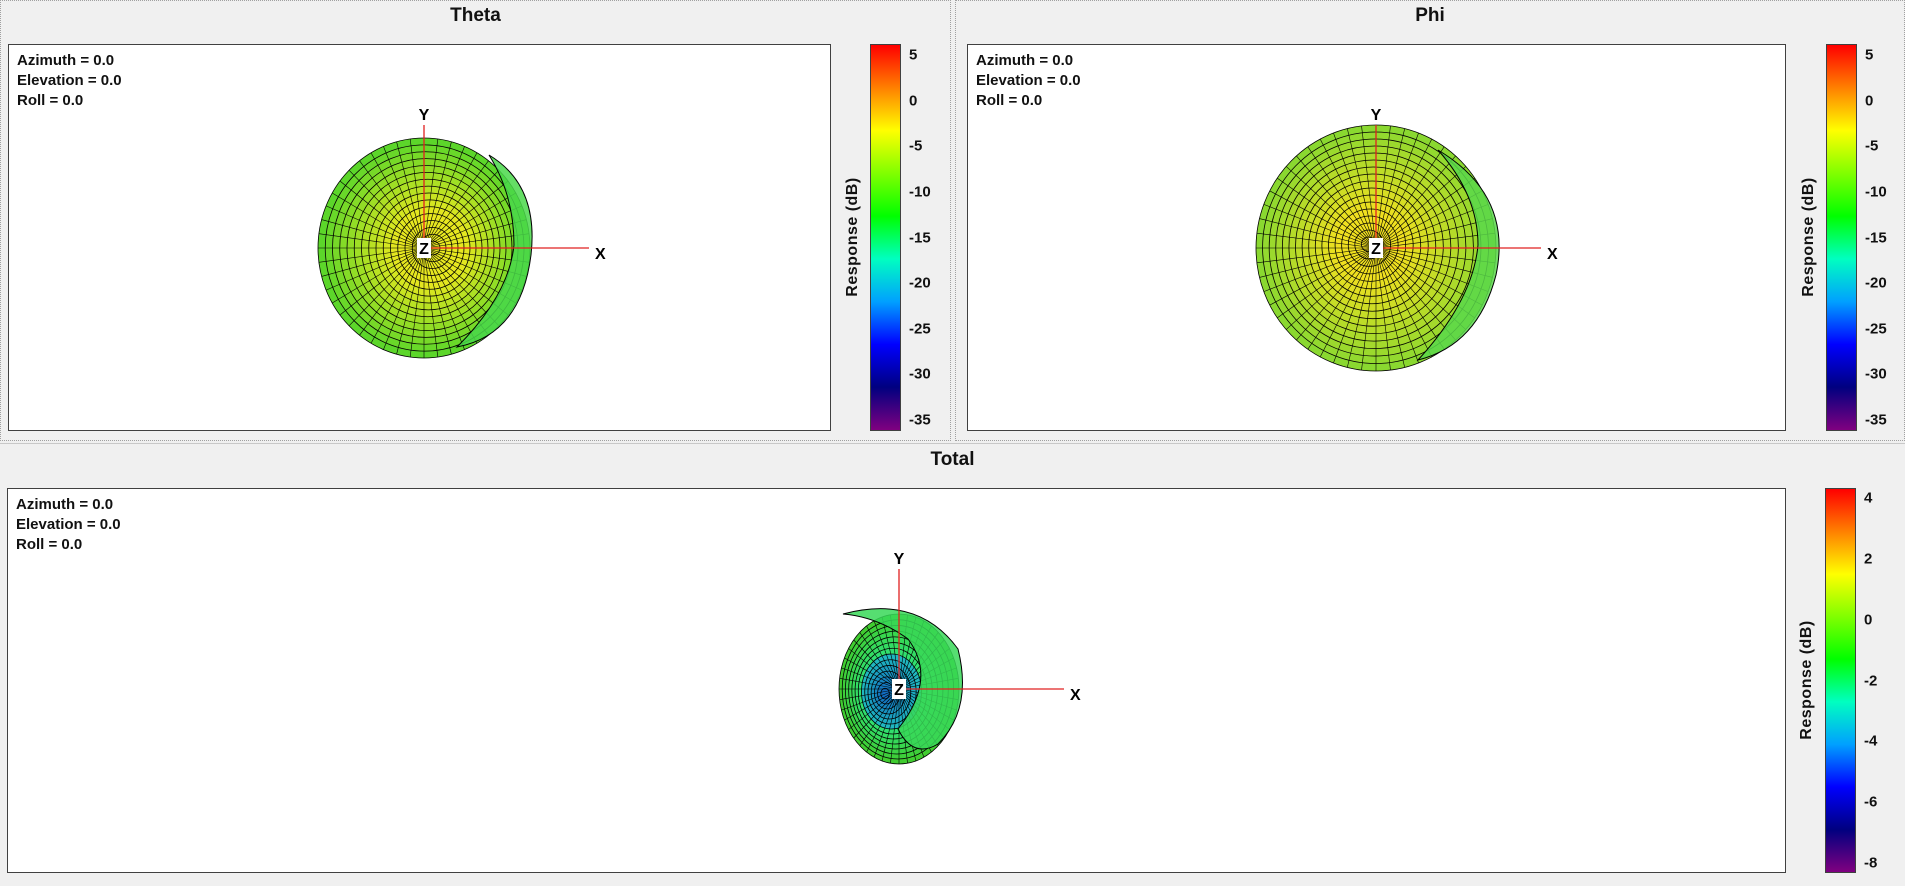 The width and height of the screenshot is (1905, 886). What do you see at coordinates (475, 15) in the screenshot?
I see `theta-title: Theta` at bounding box center [475, 15].